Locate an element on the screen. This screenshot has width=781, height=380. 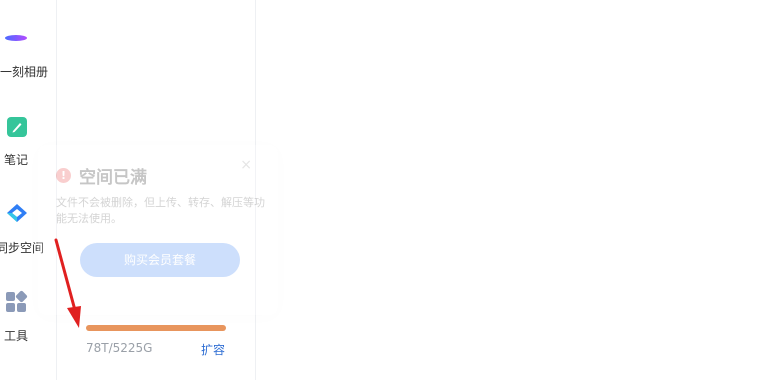
expand-storage-link: 扩容 is located at coordinates (213, 349).